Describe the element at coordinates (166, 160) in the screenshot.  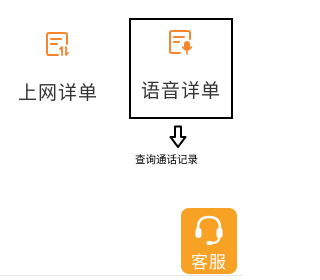
I see `annotation-note: 查询通话记录` at that location.